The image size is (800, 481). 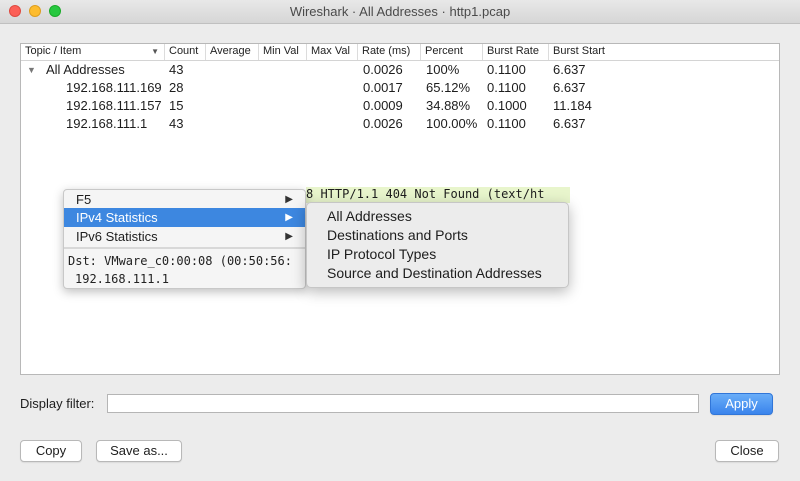 What do you see at coordinates (232, 52) in the screenshot?
I see `column-header-average: Average` at bounding box center [232, 52].